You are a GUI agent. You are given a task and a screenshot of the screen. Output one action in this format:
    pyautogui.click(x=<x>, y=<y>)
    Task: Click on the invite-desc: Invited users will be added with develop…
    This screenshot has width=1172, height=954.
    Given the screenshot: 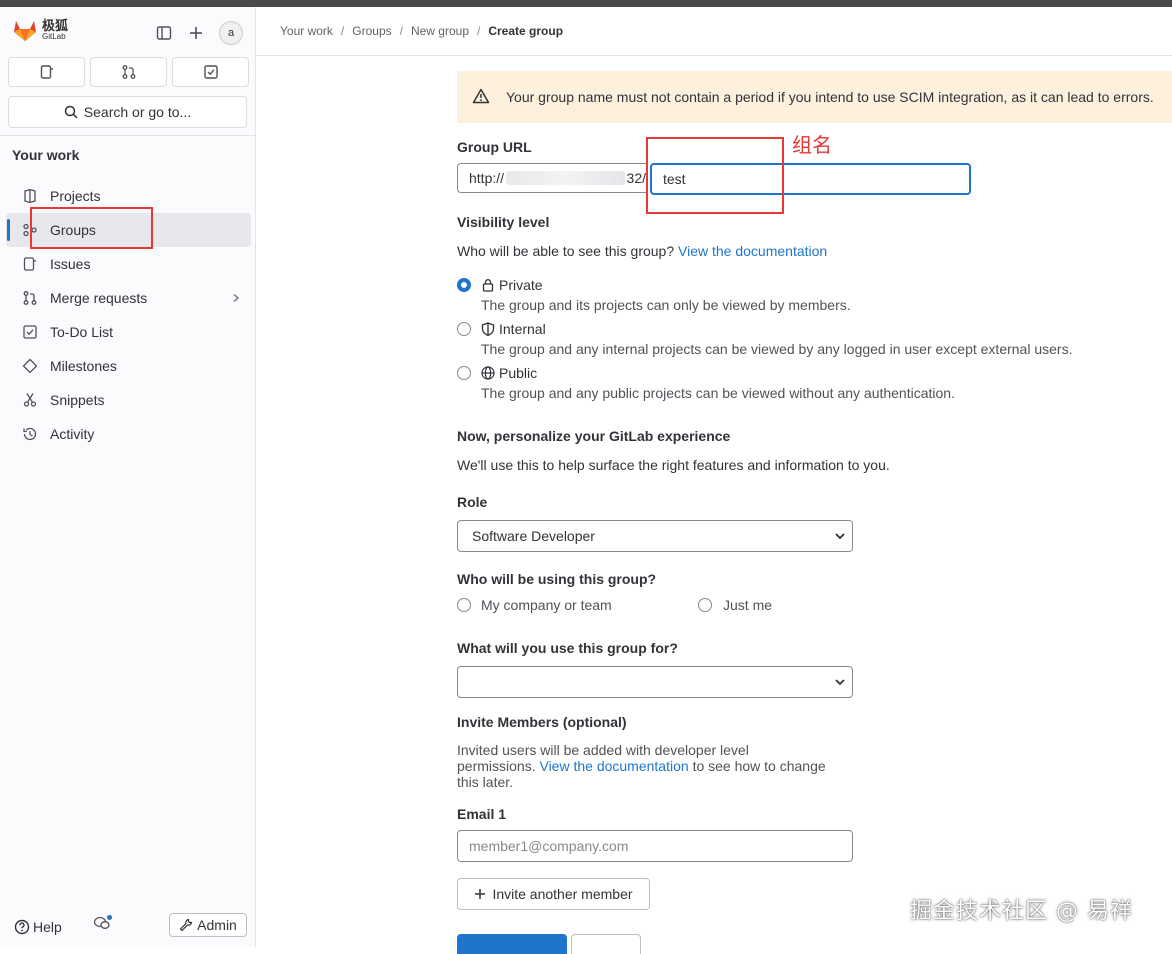 What is the action you would take?
    pyautogui.click(x=641, y=766)
    